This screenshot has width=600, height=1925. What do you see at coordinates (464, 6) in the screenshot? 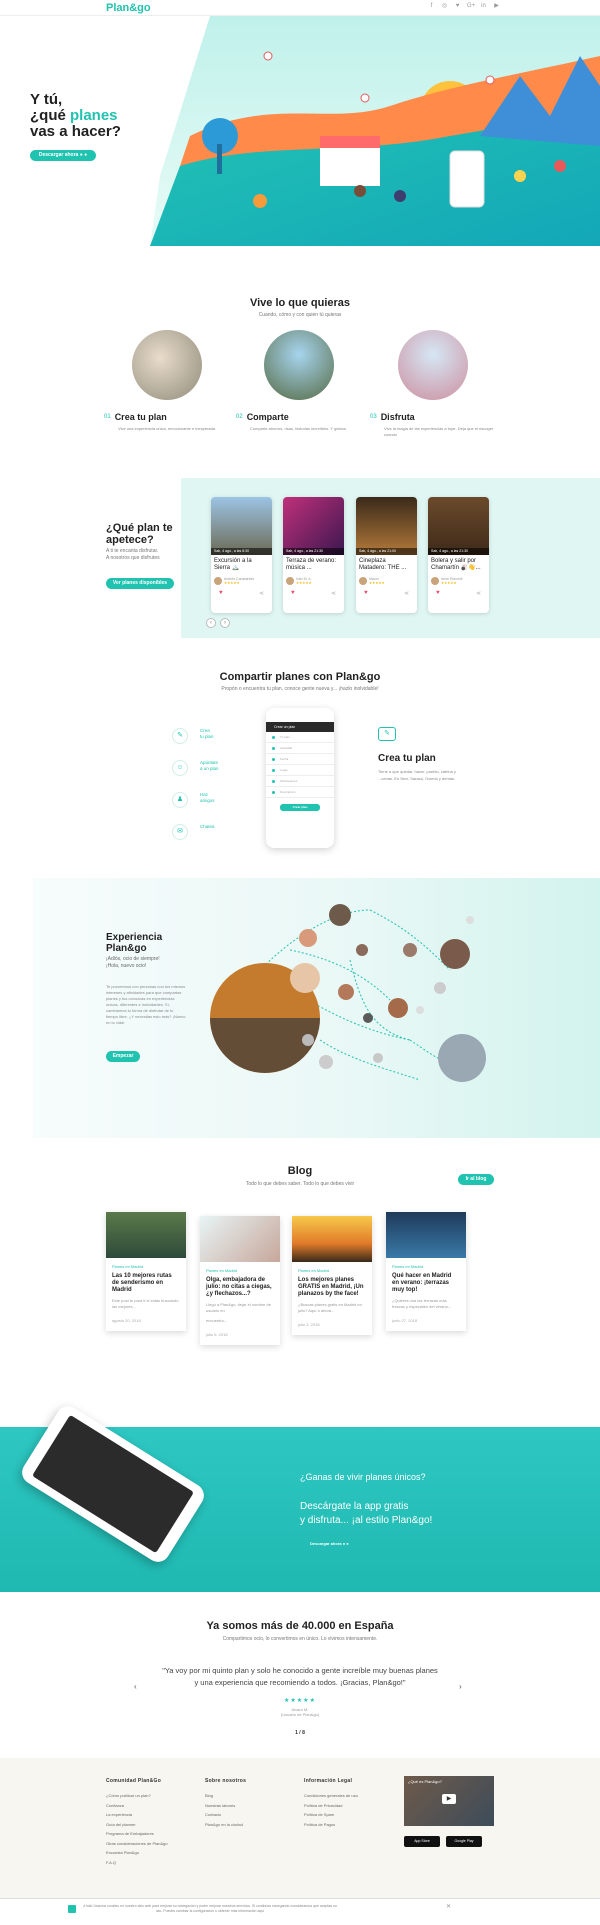
I see `social-links: f ◎ ♥ G+ in ▶` at bounding box center [464, 6].